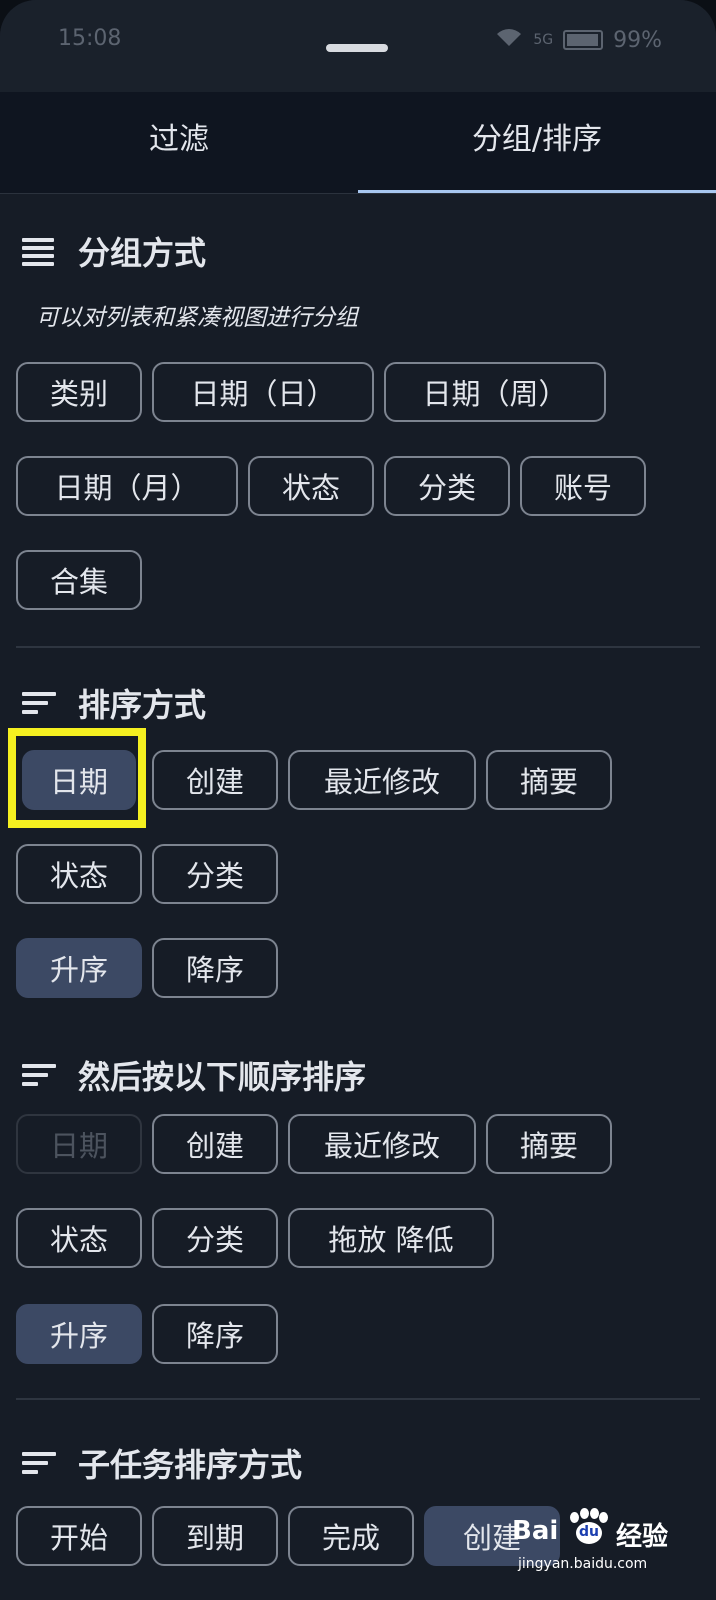  I want to click on signal-icon: 5G, so click(543, 40).